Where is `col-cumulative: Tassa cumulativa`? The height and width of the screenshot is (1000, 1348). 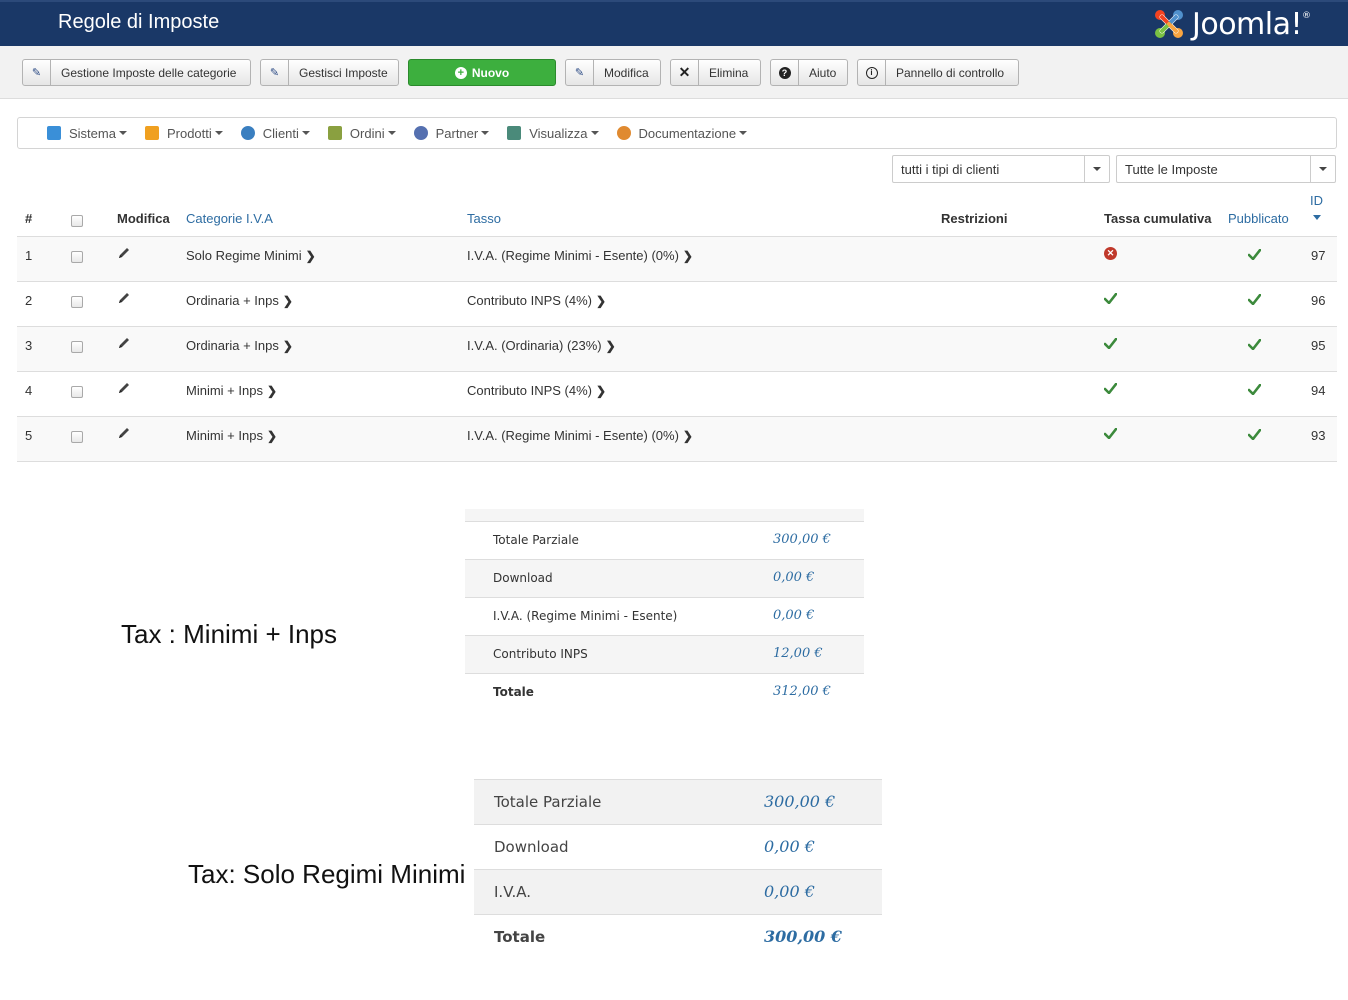 col-cumulative: Tassa cumulativa is located at coordinates (1158, 218).